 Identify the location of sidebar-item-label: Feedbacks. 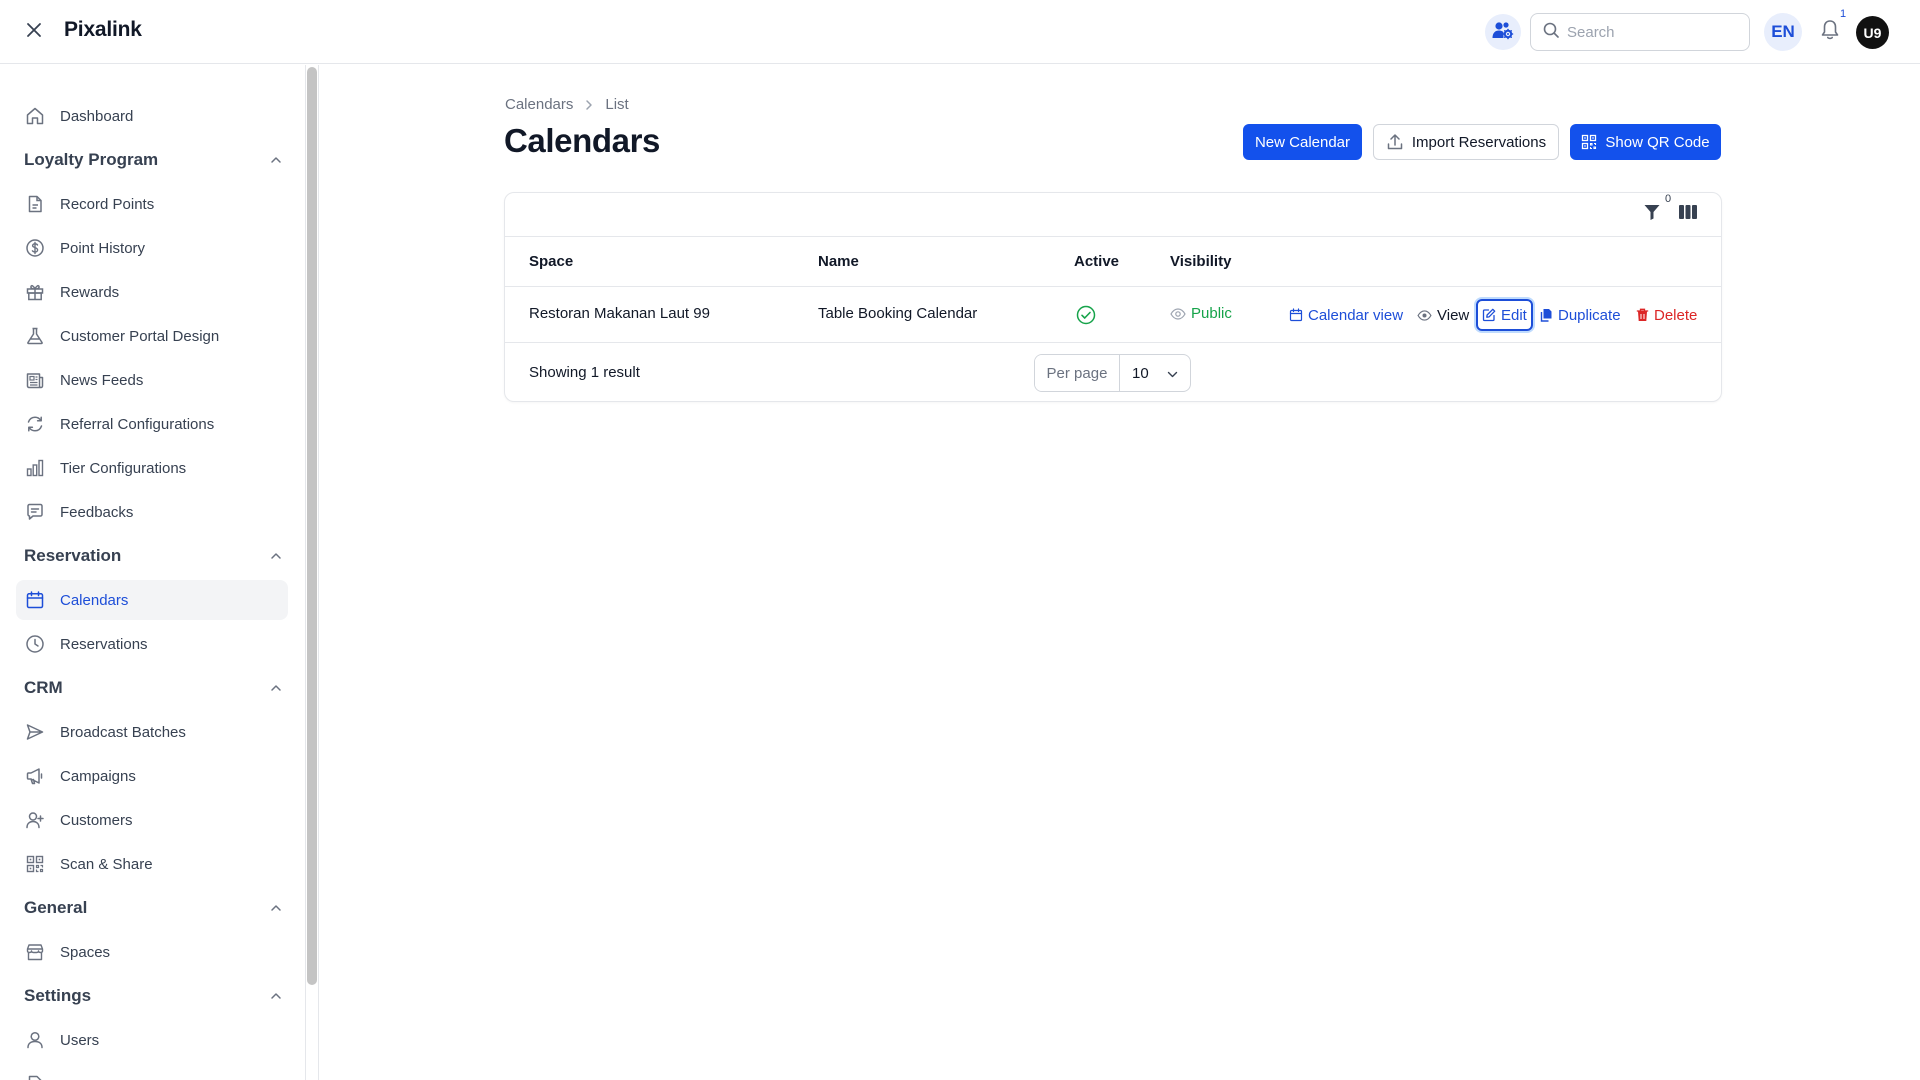
(97, 512).